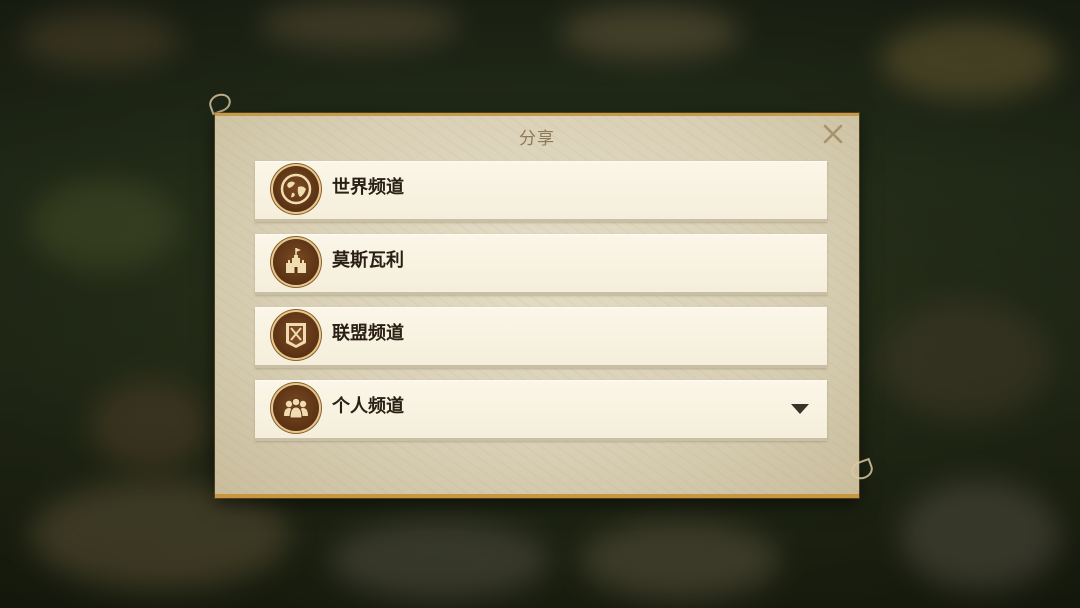  What do you see at coordinates (296, 262) in the screenshot?
I see `castle-icon` at bounding box center [296, 262].